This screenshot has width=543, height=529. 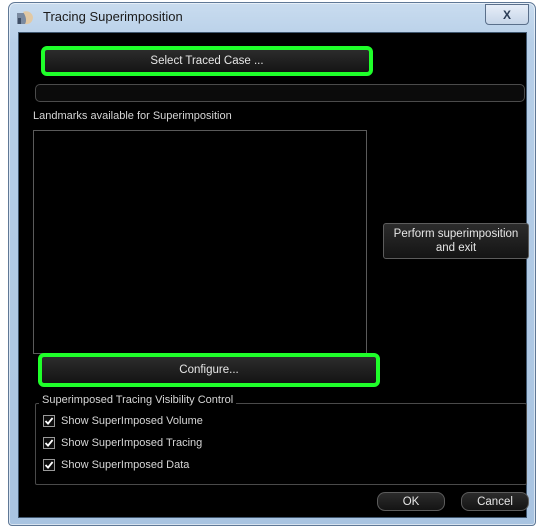 I want to click on show-superimposed-volume-checkbox, so click(x=49, y=421).